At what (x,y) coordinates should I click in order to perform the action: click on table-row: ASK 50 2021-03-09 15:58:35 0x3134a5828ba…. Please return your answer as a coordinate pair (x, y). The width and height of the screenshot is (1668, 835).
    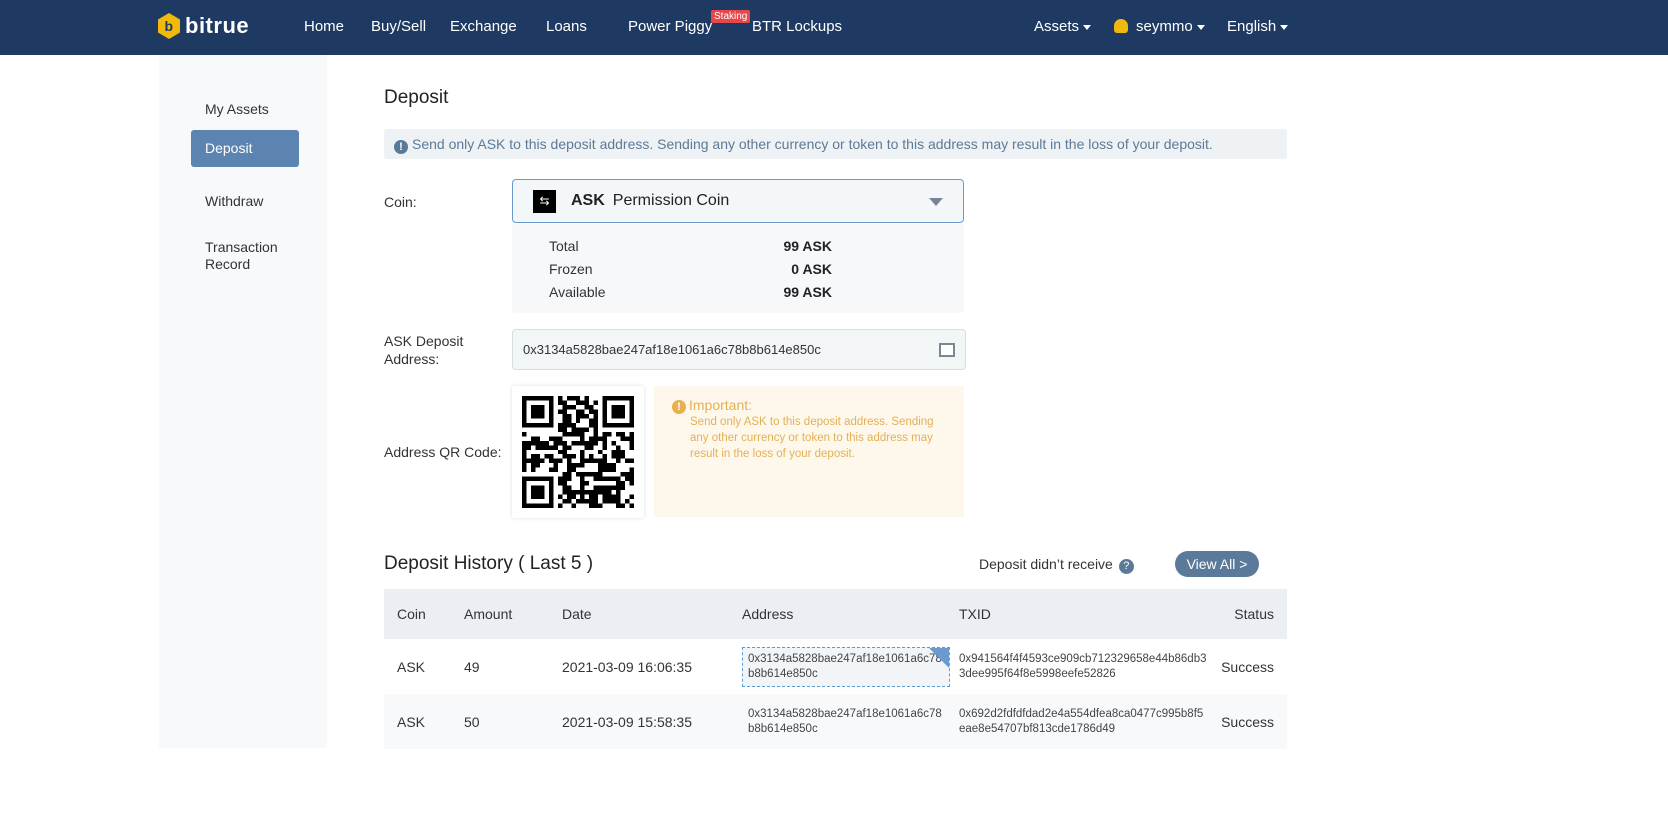
    Looking at the image, I should click on (835, 721).